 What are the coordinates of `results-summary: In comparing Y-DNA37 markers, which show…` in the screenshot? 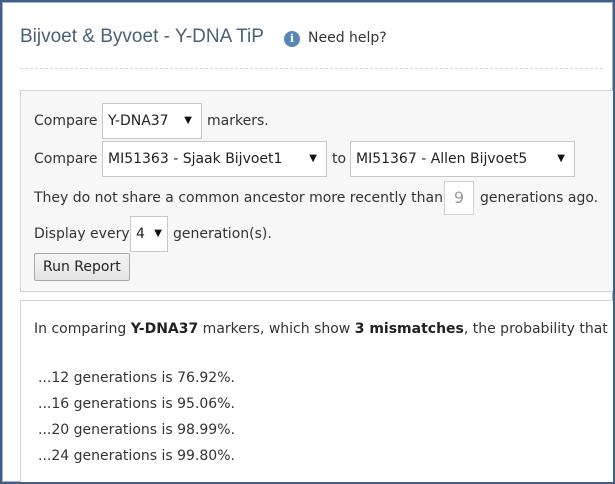 It's located at (323, 329).